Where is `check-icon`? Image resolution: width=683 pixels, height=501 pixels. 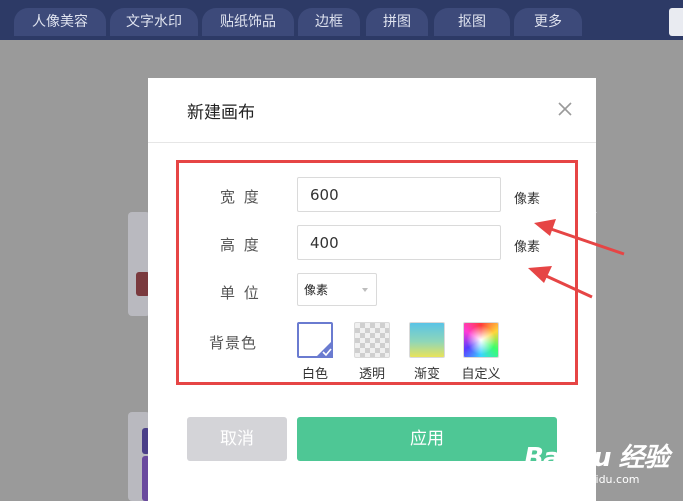 check-icon is located at coordinates (324, 349).